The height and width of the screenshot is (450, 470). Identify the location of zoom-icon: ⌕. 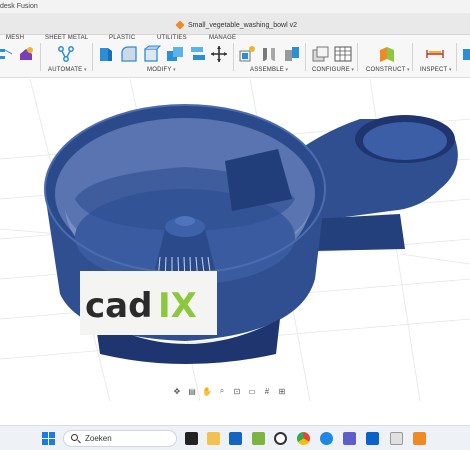
(222, 391).